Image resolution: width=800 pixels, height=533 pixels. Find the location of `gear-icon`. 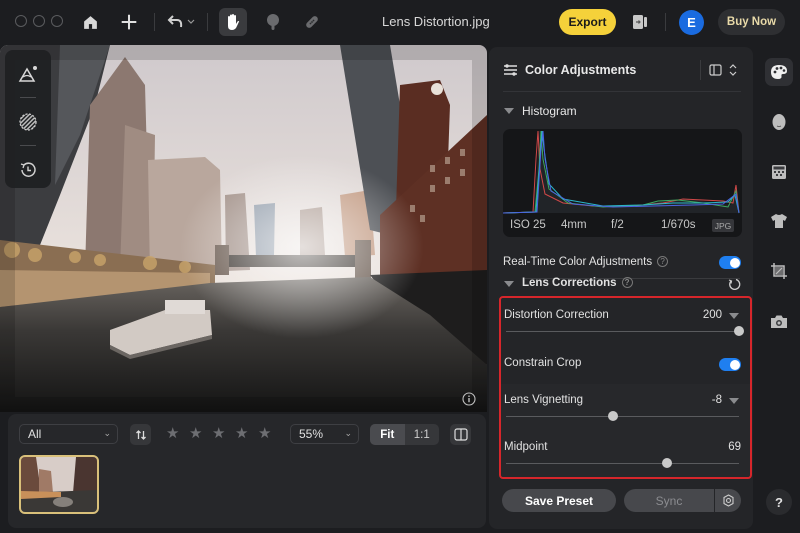

gear-icon is located at coordinates (728, 500).